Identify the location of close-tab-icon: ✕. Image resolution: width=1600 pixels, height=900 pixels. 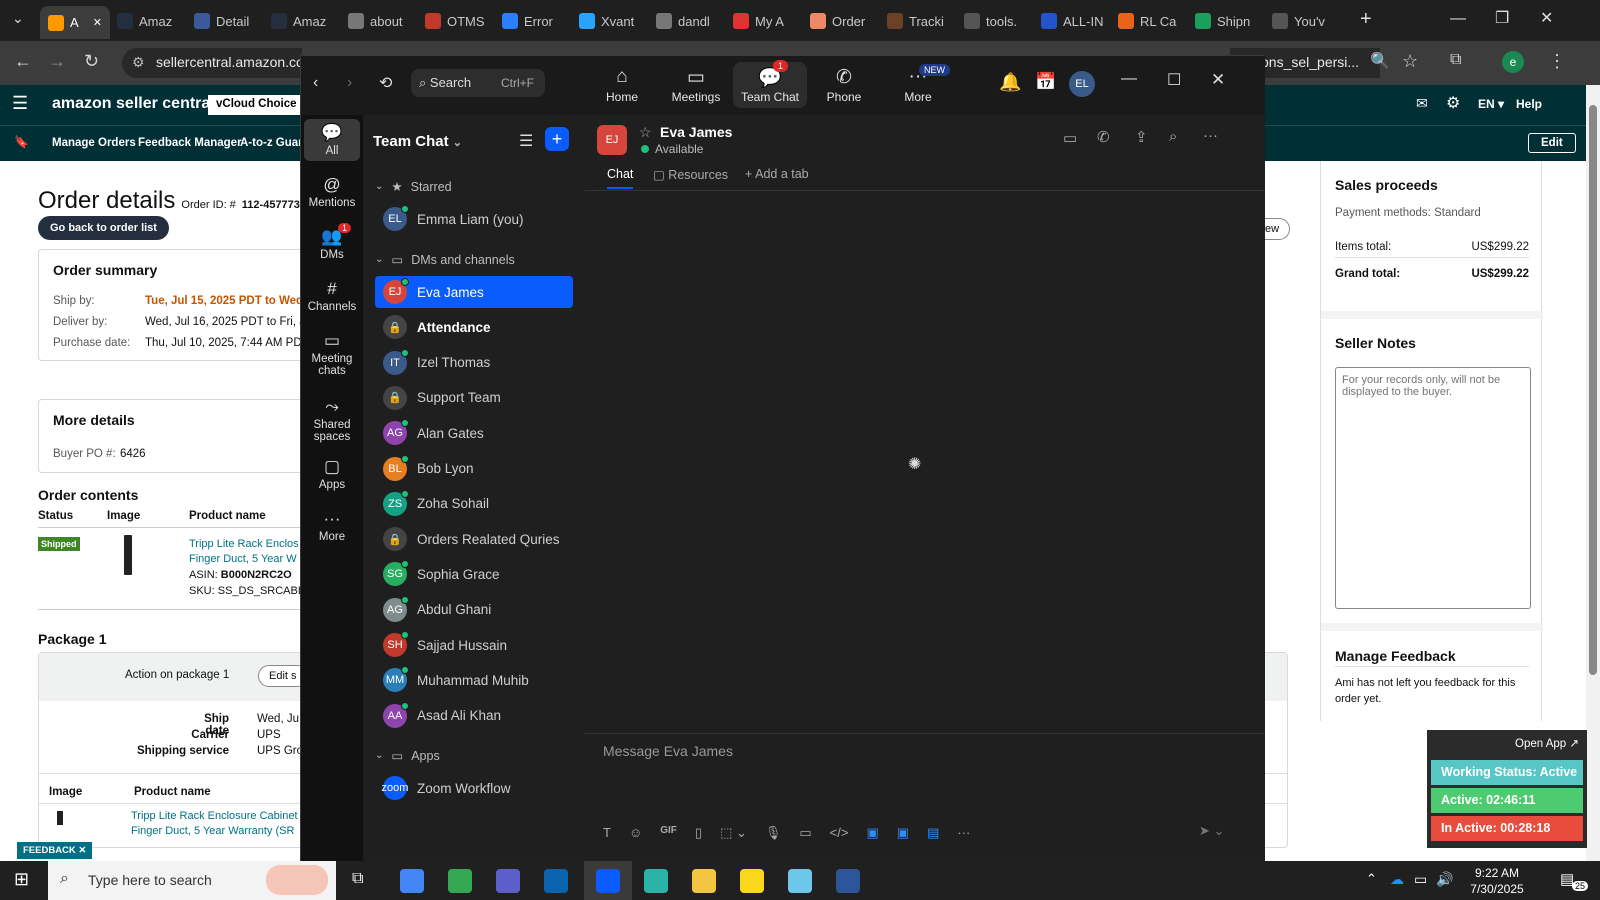
(97, 22).